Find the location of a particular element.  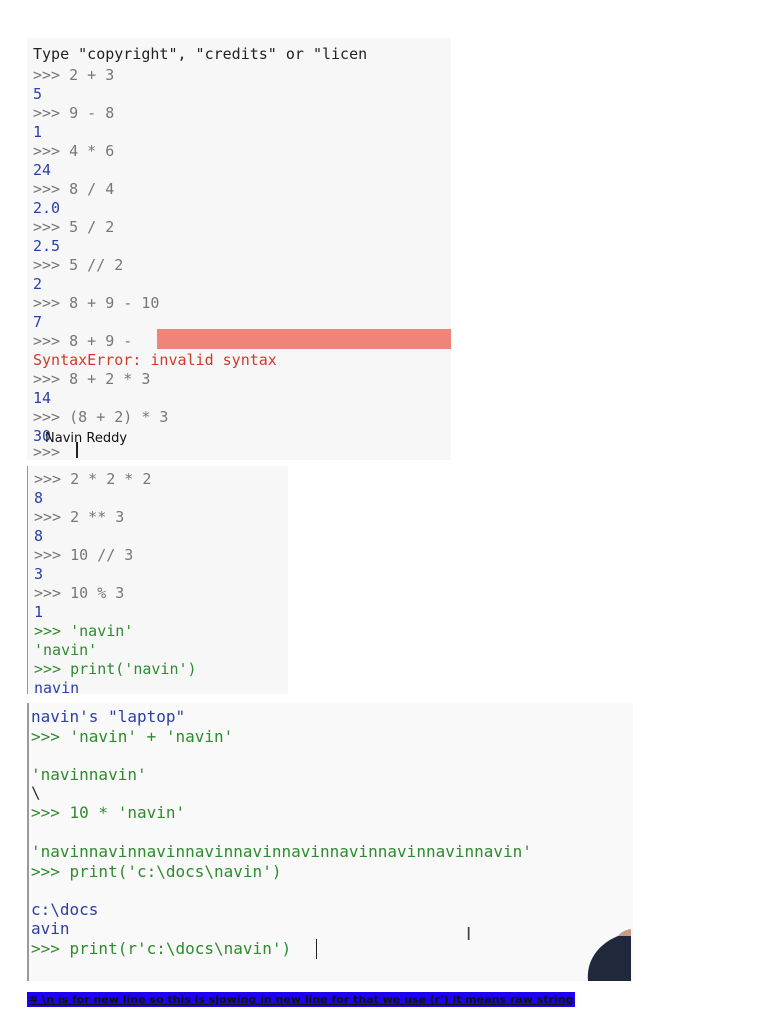

shell-input-line: >>> 'navin' is located at coordinates (84, 631).